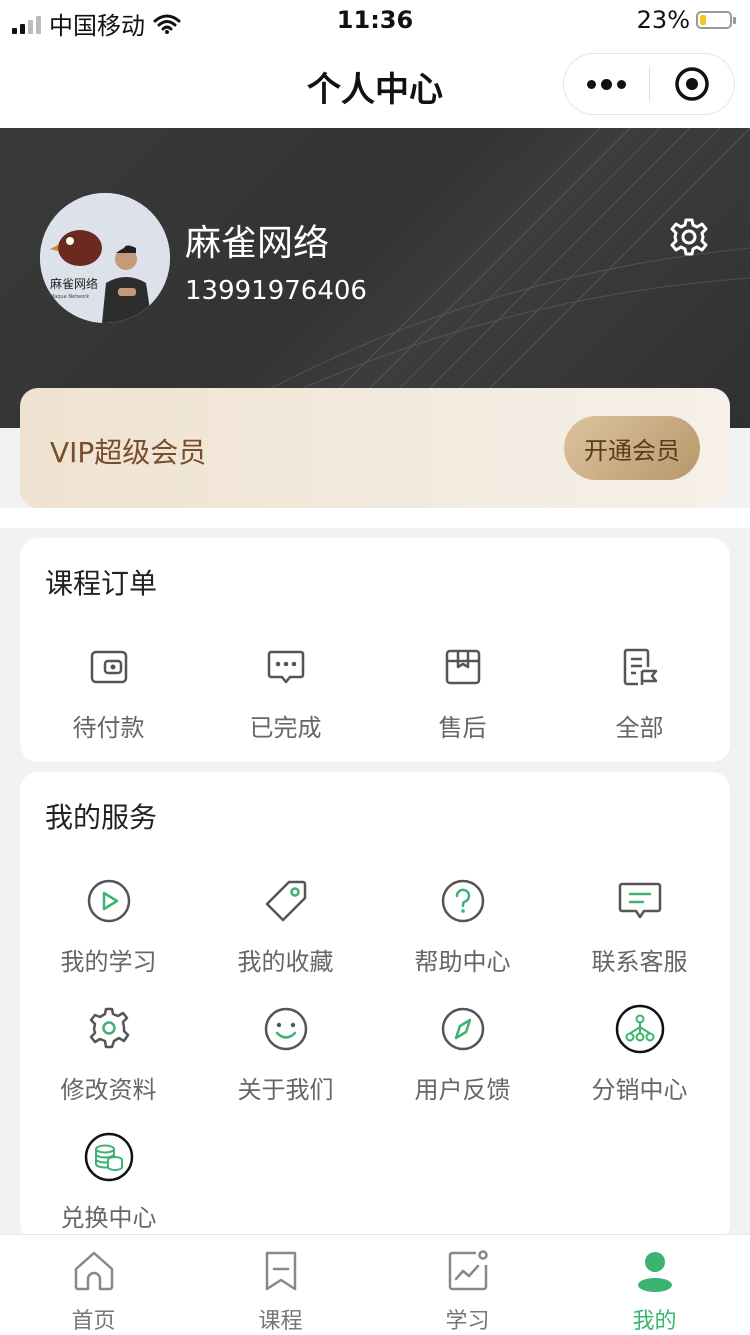  What do you see at coordinates (375, 20) in the screenshot?
I see `status-bar: 中国移动 11:36 23%` at bounding box center [375, 20].